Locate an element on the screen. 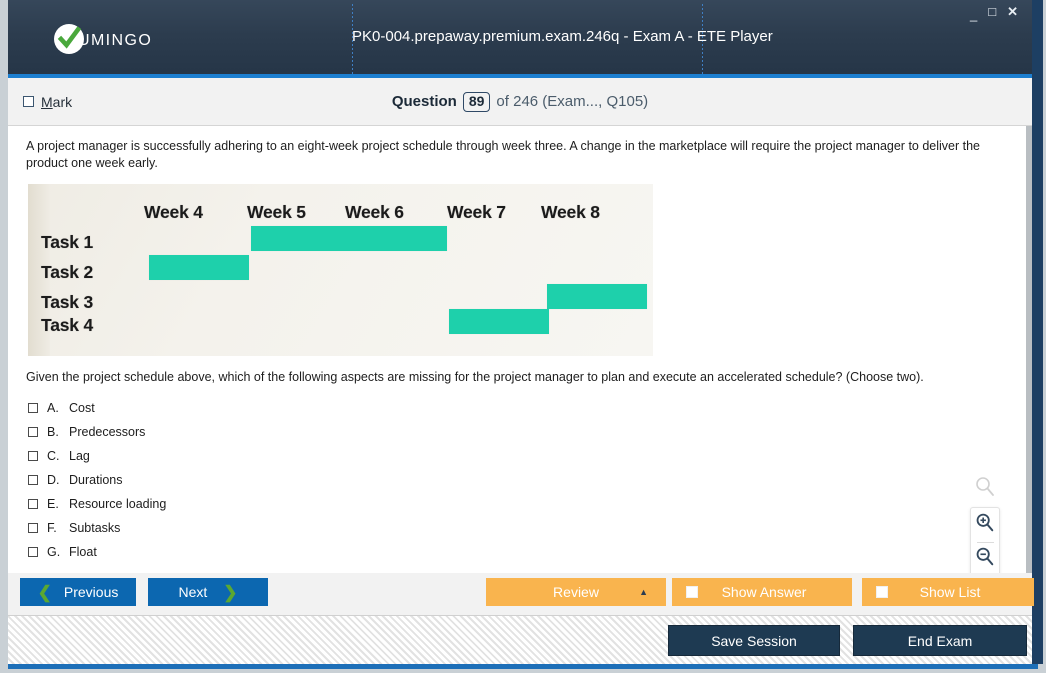 The width and height of the screenshot is (1046, 673). next-button-label: Next is located at coordinates (193, 592).